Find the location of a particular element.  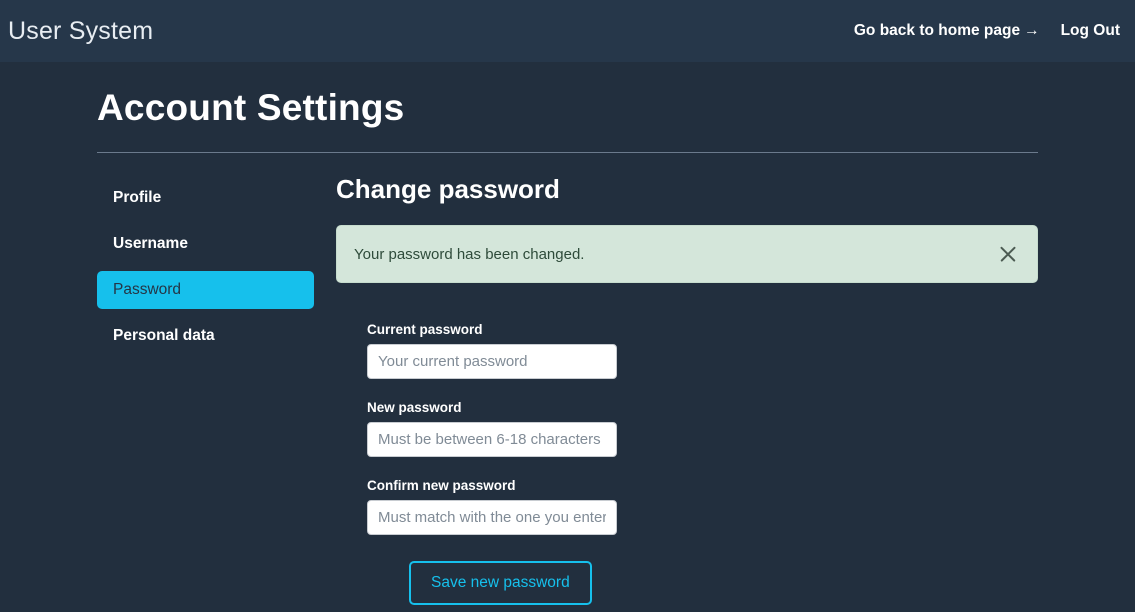

sidebar-item-personal-data: Personal data is located at coordinates (216, 336).